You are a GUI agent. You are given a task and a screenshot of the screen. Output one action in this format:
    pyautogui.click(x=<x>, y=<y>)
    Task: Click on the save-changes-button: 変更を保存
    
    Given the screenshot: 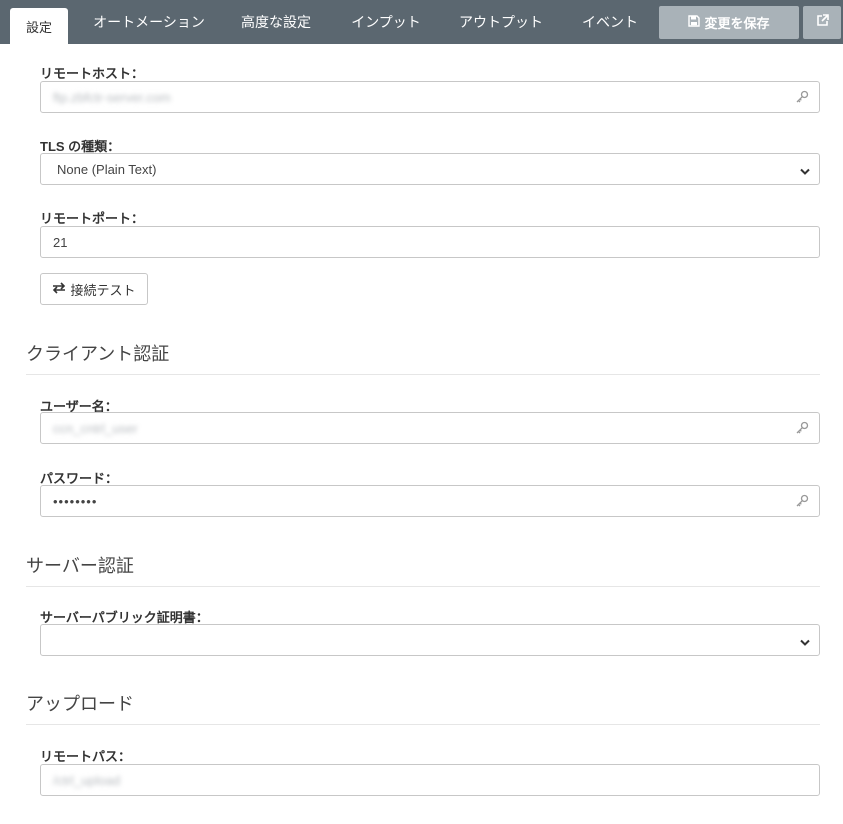 What is the action you would take?
    pyautogui.click(x=729, y=22)
    